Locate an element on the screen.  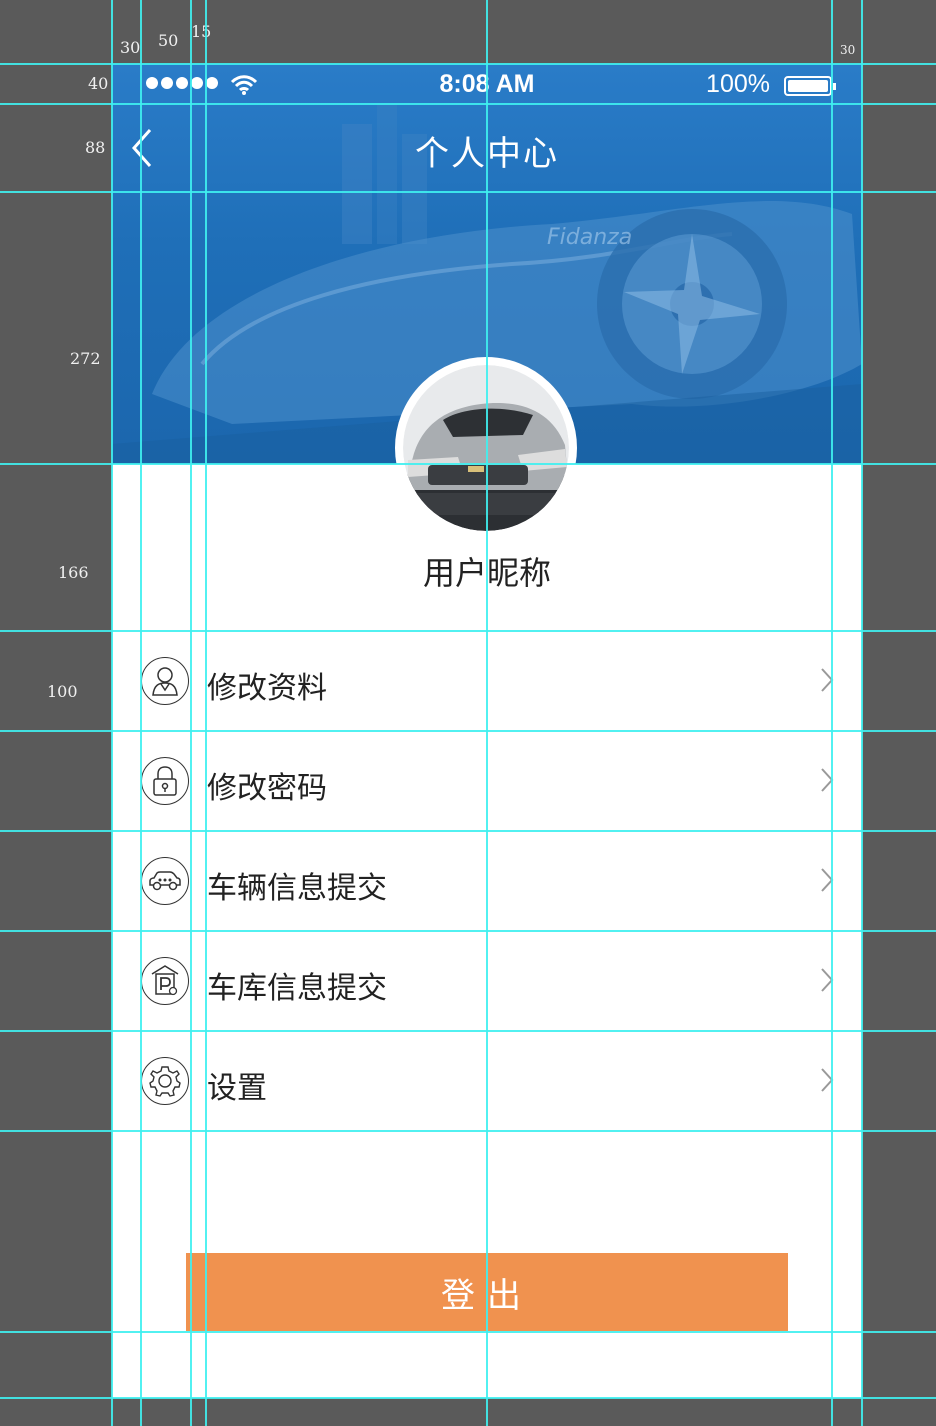
menu-item-label: 设置 is located at coordinates (237, 1088).